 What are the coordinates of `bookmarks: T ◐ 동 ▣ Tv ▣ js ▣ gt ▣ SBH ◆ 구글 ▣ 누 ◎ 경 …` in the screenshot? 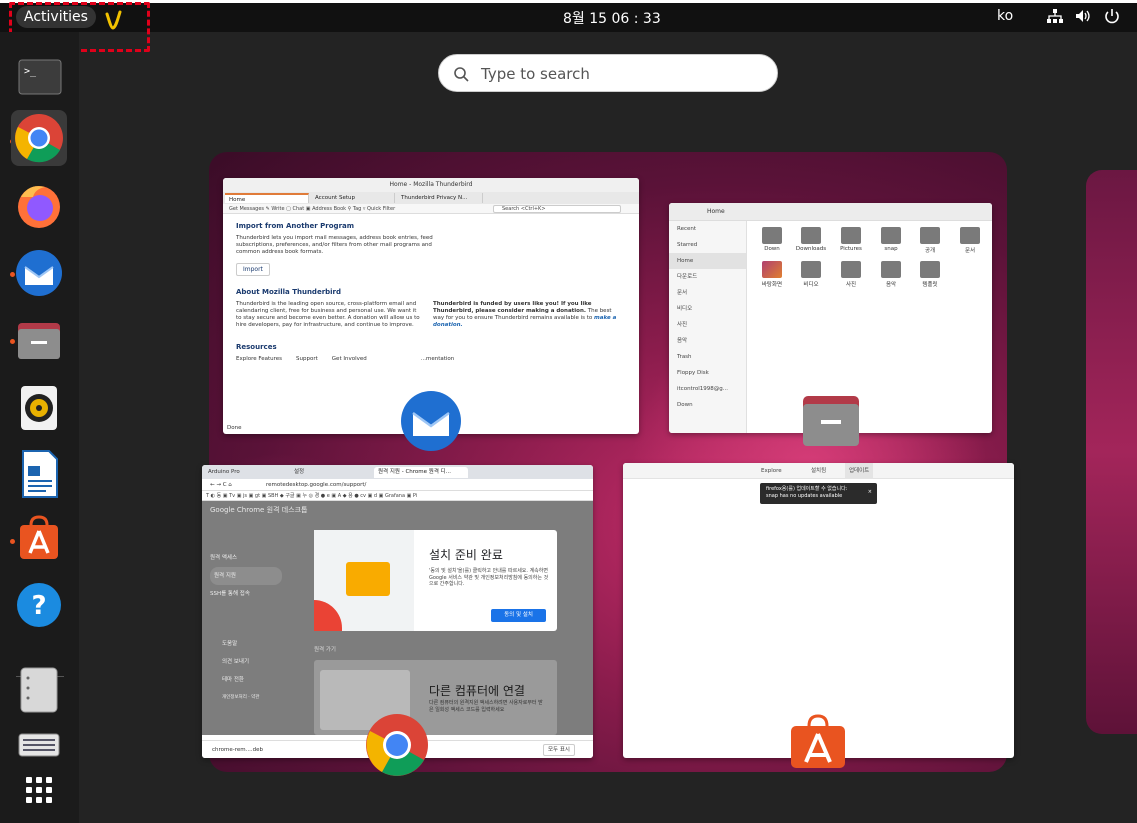 It's located at (311, 496).